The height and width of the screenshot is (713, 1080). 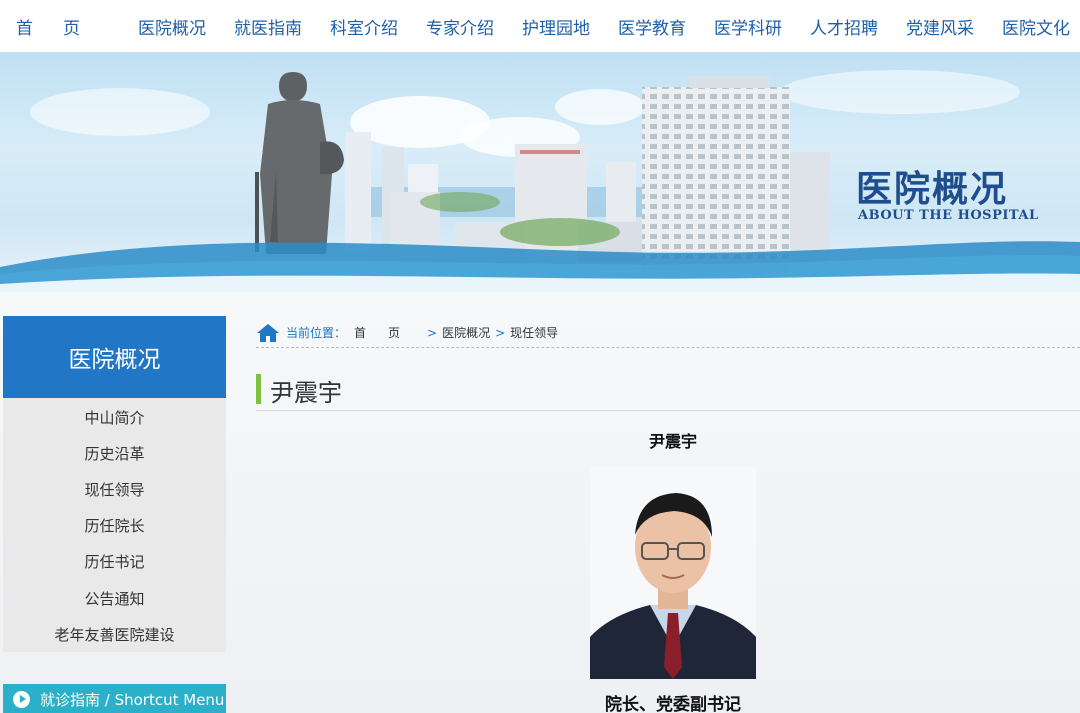 What do you see at coordinates (172, 26) in the screenshot?
I see `nav-item-about: 医院概况` at bounding box center [172, 26].